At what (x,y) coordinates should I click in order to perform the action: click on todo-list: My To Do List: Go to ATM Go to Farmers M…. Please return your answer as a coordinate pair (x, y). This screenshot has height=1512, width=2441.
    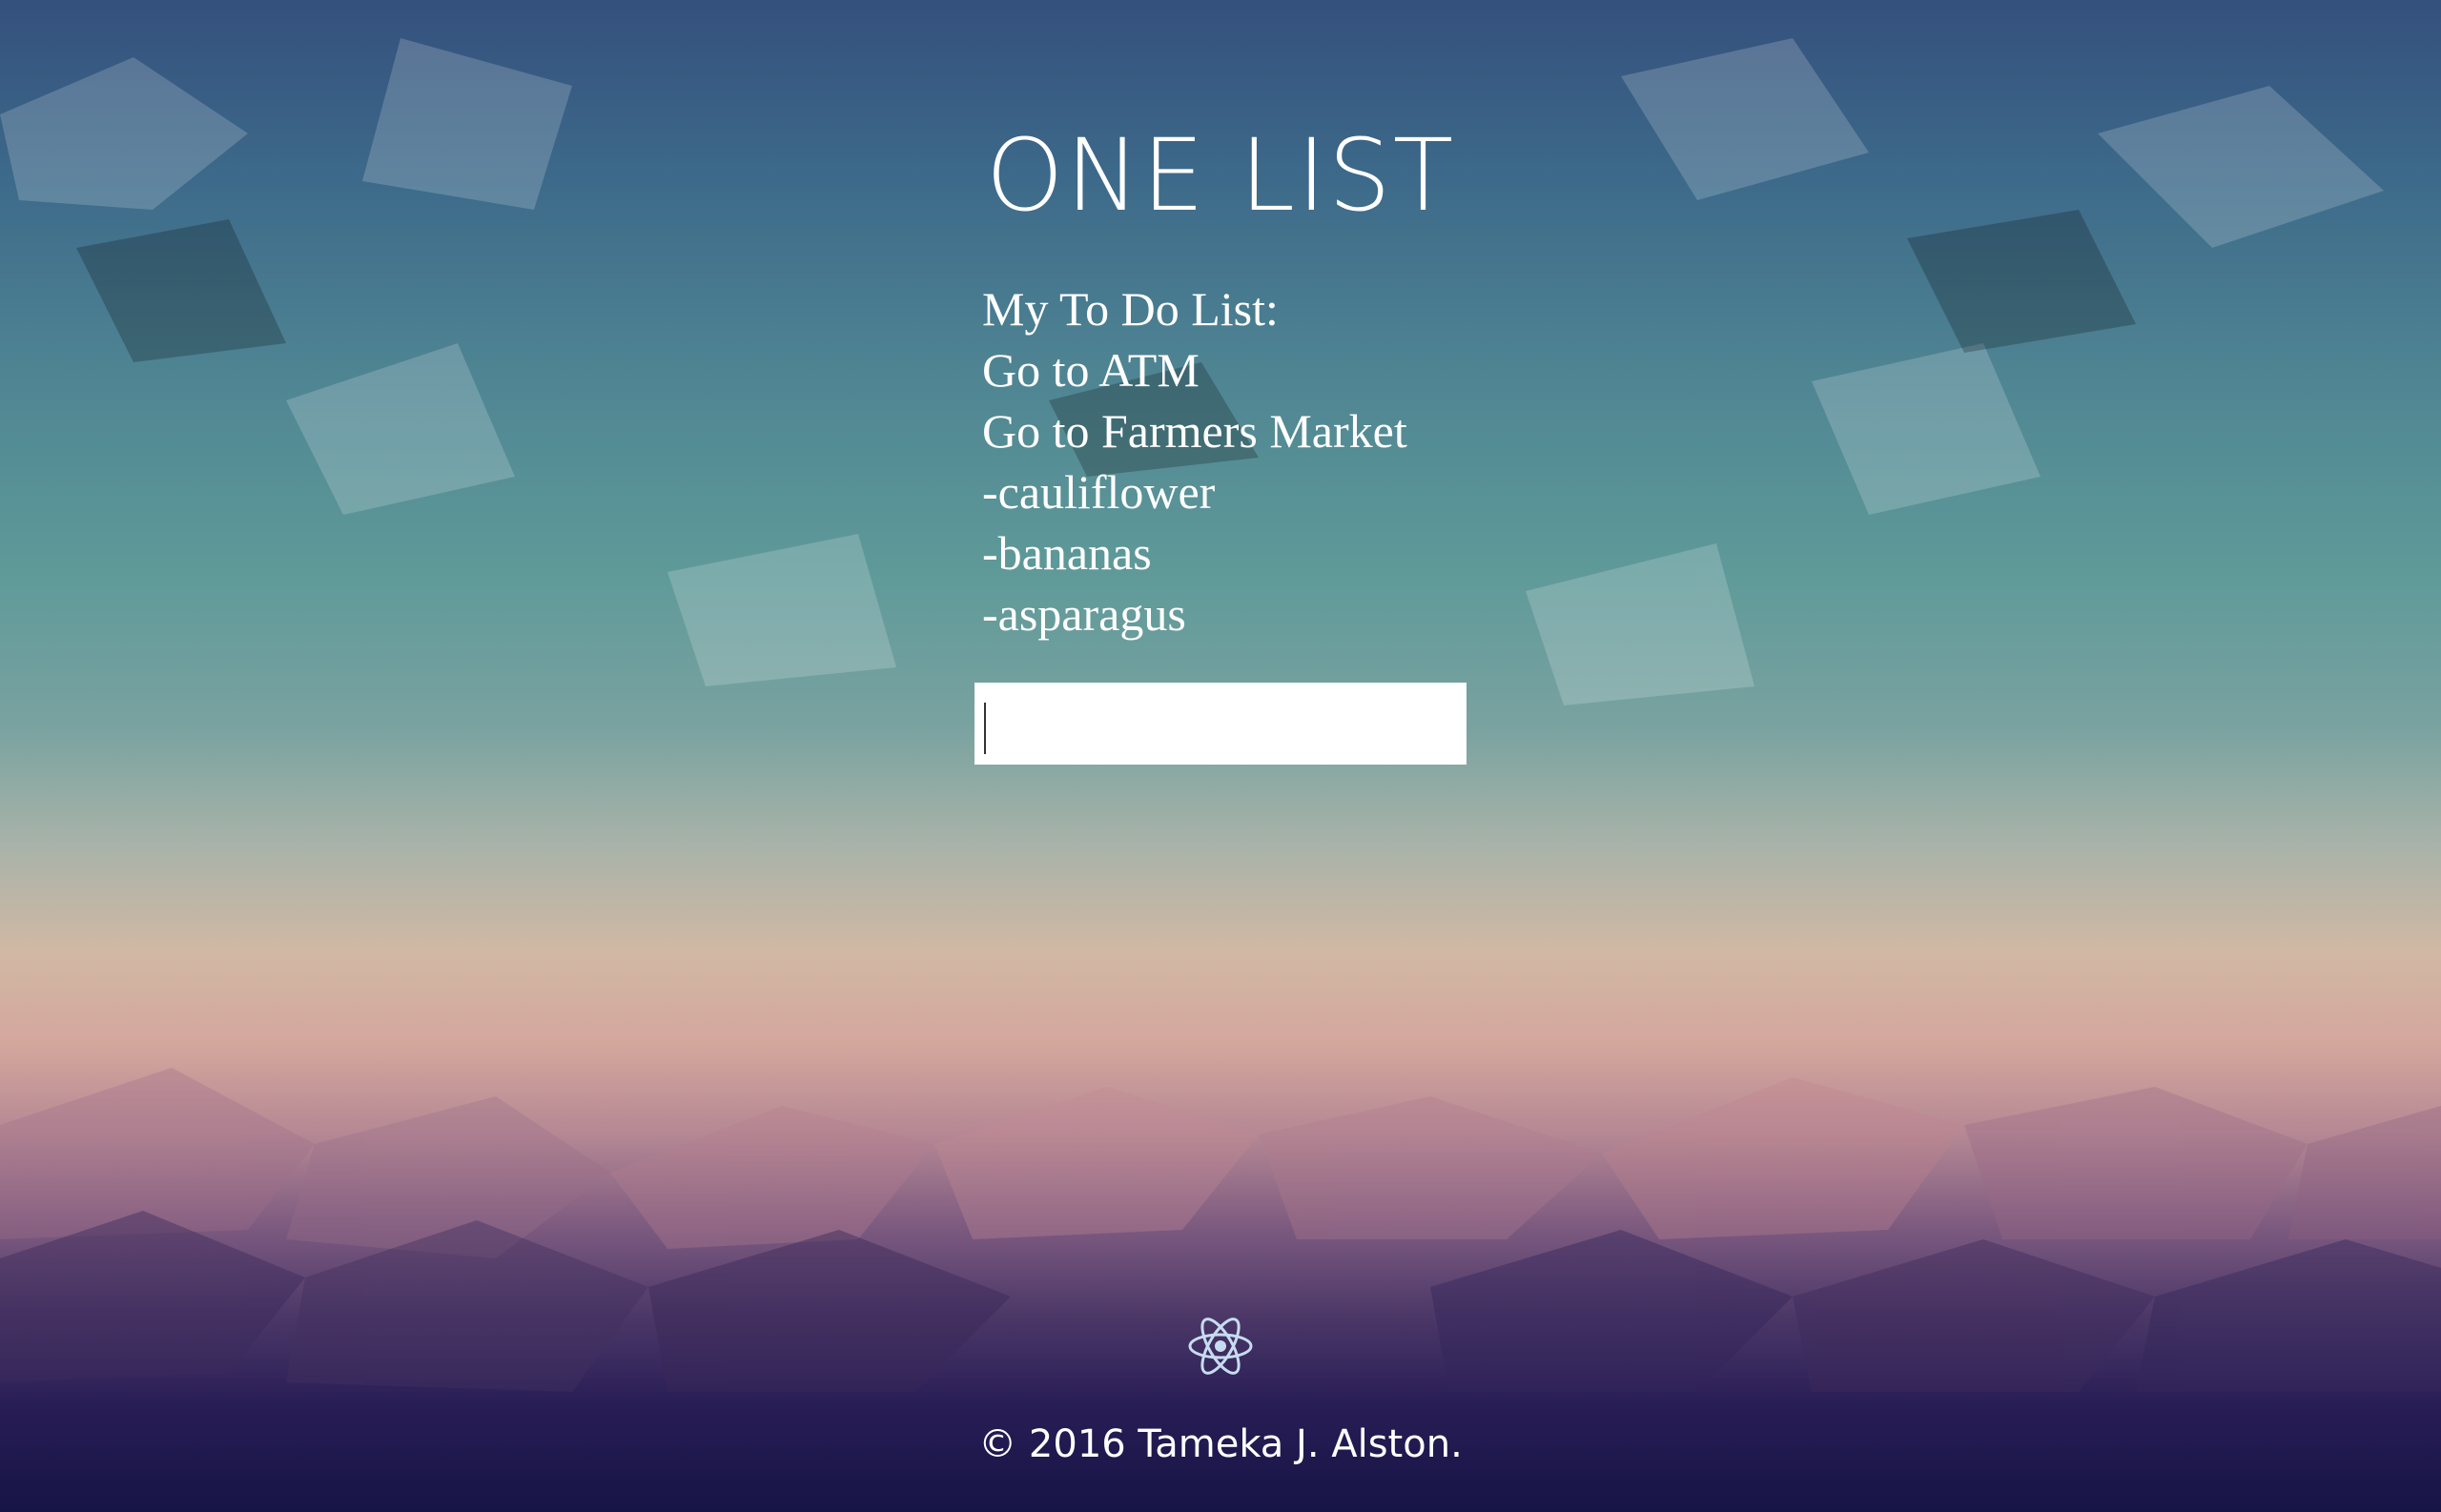
    Looking at the image, I should click on (1194, 461).